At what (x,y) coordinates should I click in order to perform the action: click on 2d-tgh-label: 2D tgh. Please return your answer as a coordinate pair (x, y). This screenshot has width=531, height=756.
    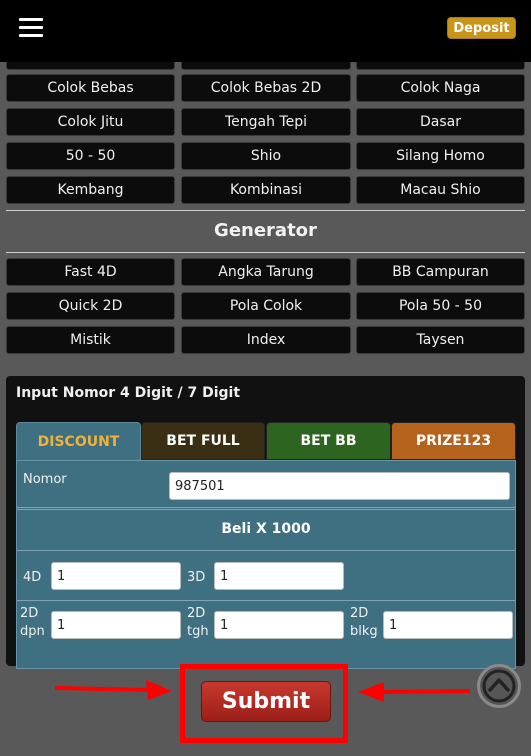
    Looking at the image, I should click on (198, 622).